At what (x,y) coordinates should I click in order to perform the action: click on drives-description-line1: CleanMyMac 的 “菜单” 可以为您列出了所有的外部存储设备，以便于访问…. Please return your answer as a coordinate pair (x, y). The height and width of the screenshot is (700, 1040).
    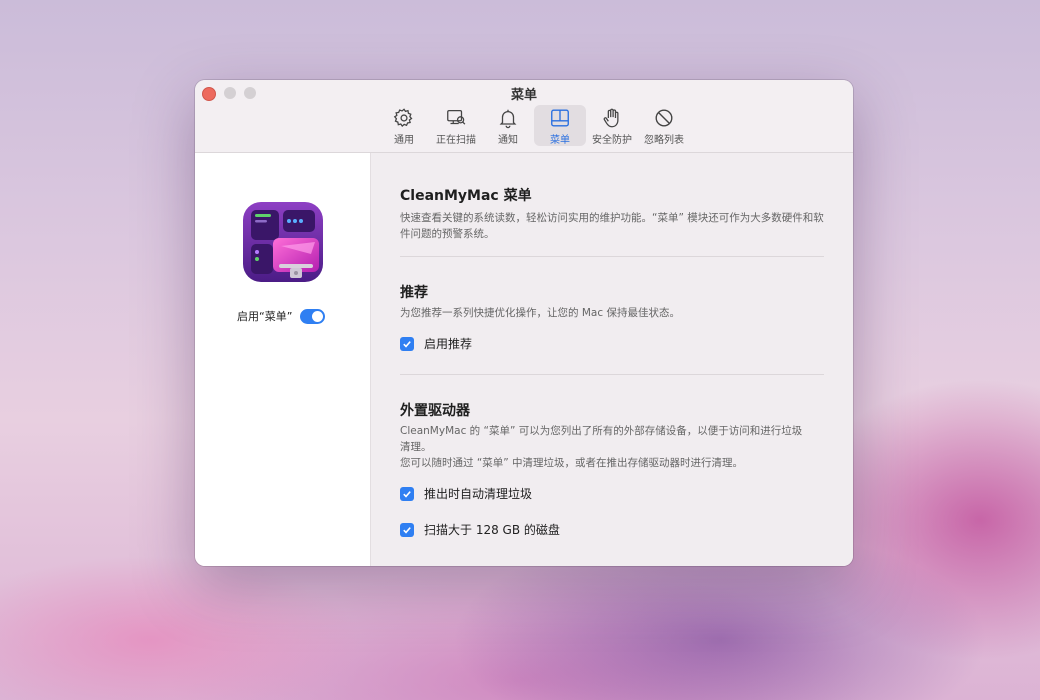
    Looking at the image, I should click on (601, 439).